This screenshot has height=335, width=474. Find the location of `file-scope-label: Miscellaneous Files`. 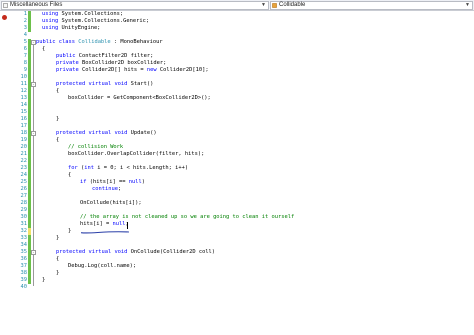

file-scope-label: Miscellaneous Files is located at coordinates (36, 5).